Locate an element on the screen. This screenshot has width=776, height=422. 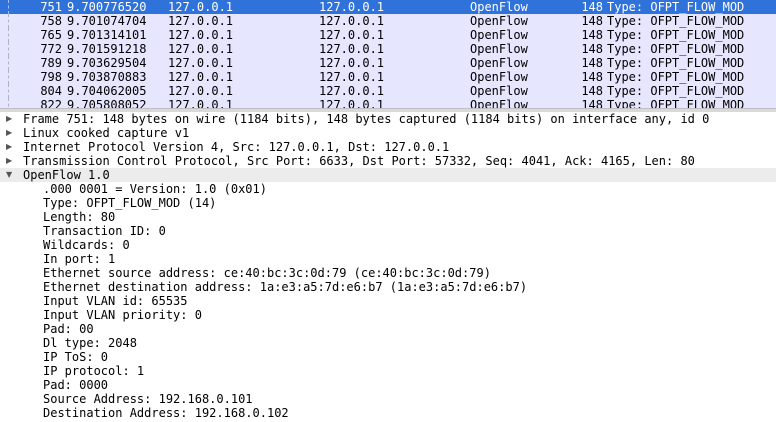
packet-time-cell: 9.700776520 is located at coordinates (107, 7).